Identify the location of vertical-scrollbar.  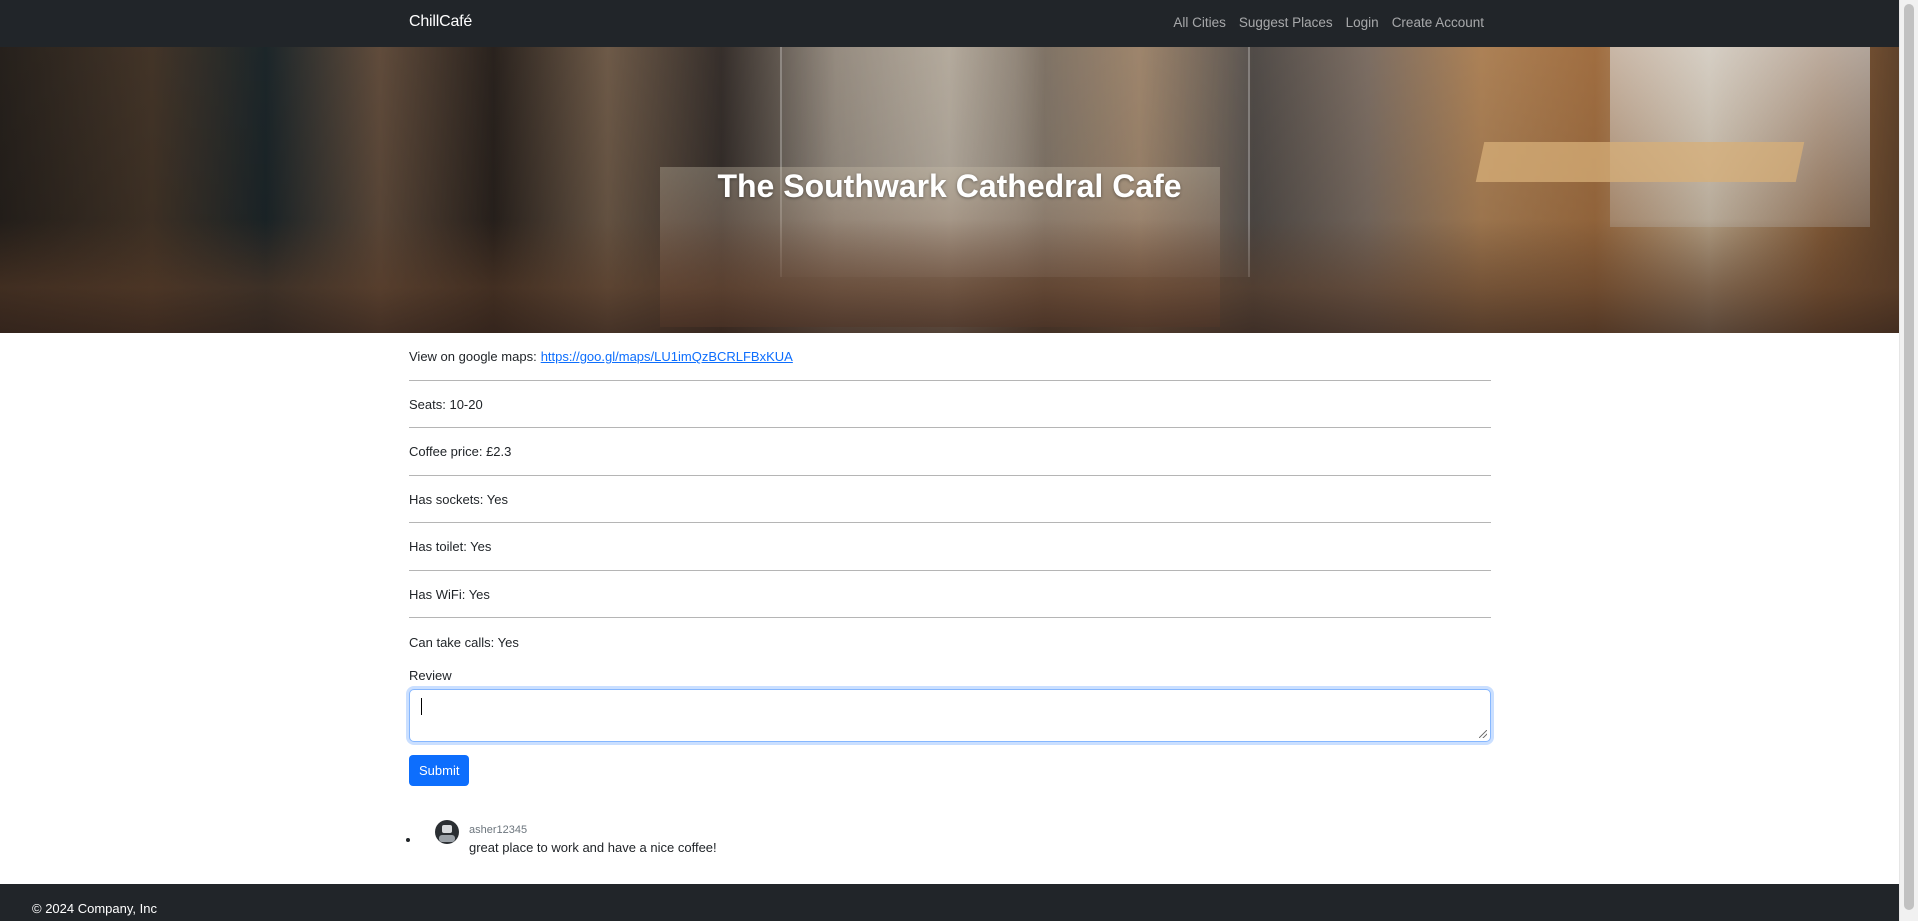
(1908, 460).